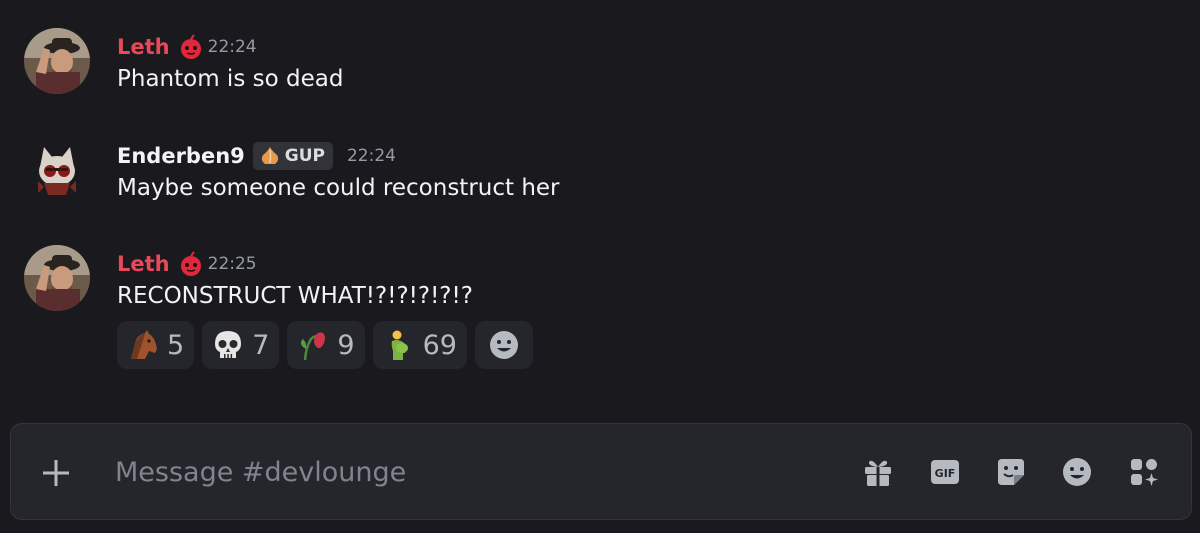 This screenshot has height=533, width=1200. Describe the element at coordinates (176, 345) in the screenshot. I see `reaction-count: 5` at that location.